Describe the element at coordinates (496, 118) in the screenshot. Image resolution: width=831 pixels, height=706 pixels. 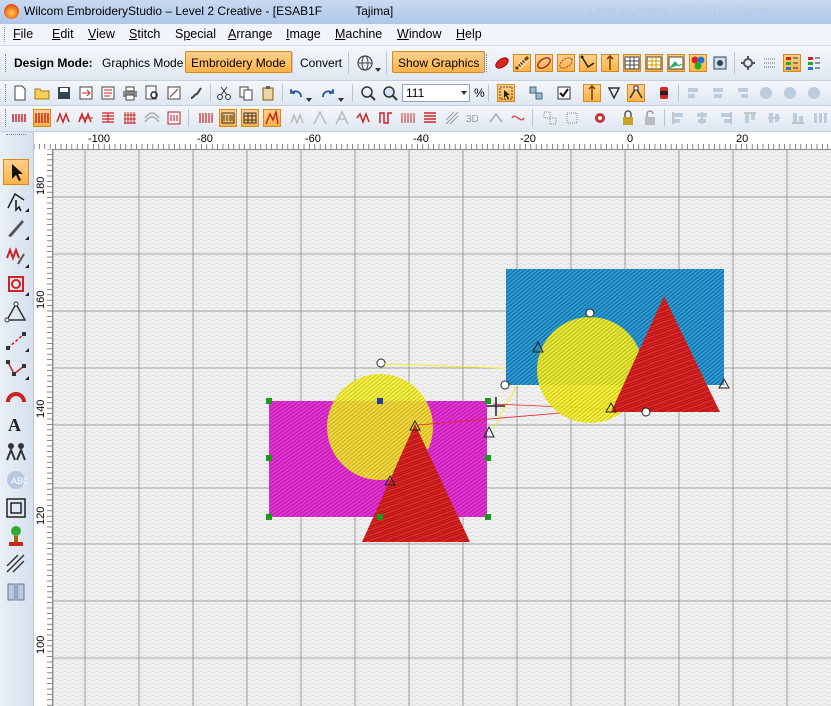
I see `emboss-icon` at that location.